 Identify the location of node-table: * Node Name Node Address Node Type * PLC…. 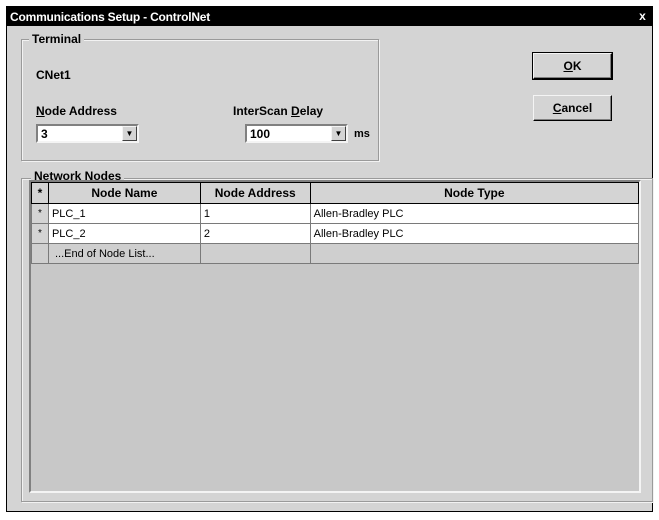
(335, 223).